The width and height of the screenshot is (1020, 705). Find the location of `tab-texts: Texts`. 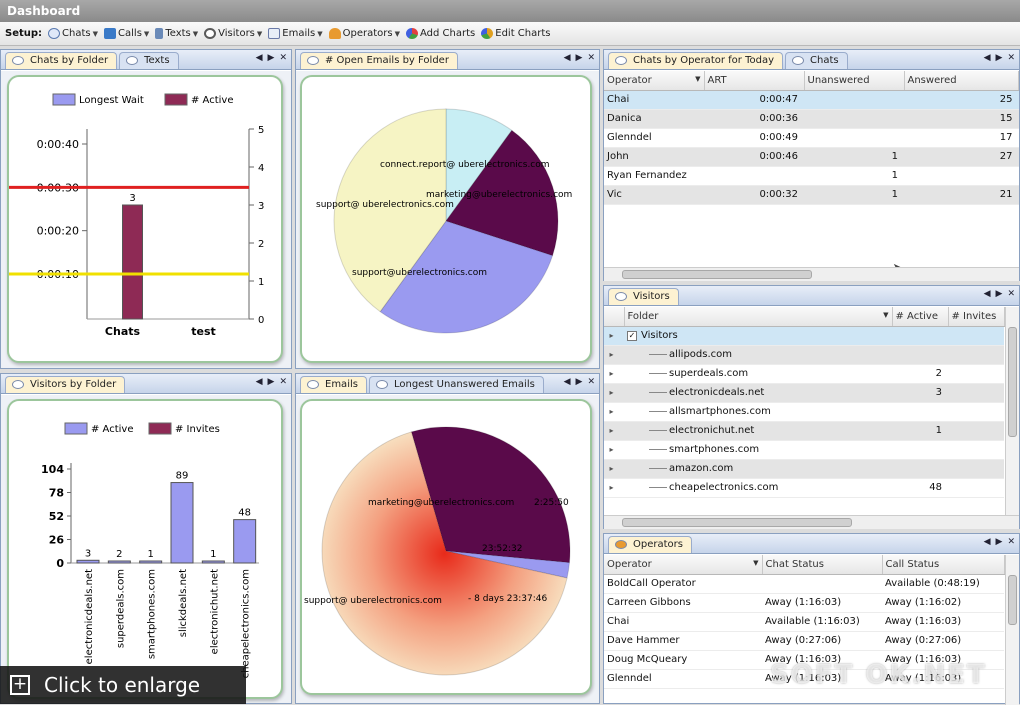

tab-texts: Texts is located at coordinates (149, 60).